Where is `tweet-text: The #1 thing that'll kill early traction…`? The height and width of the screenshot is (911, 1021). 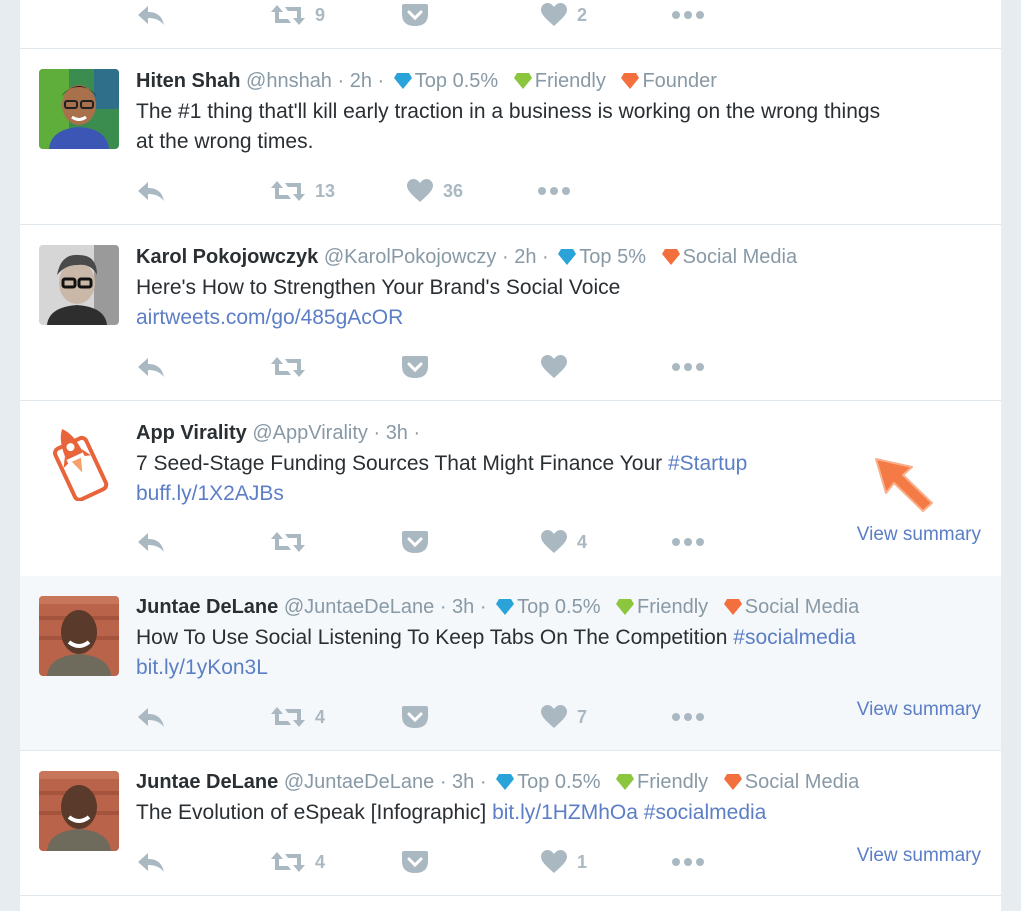 tweet-text: The #1 thing that'll kill early traction… is located at coordinates (561, 127).